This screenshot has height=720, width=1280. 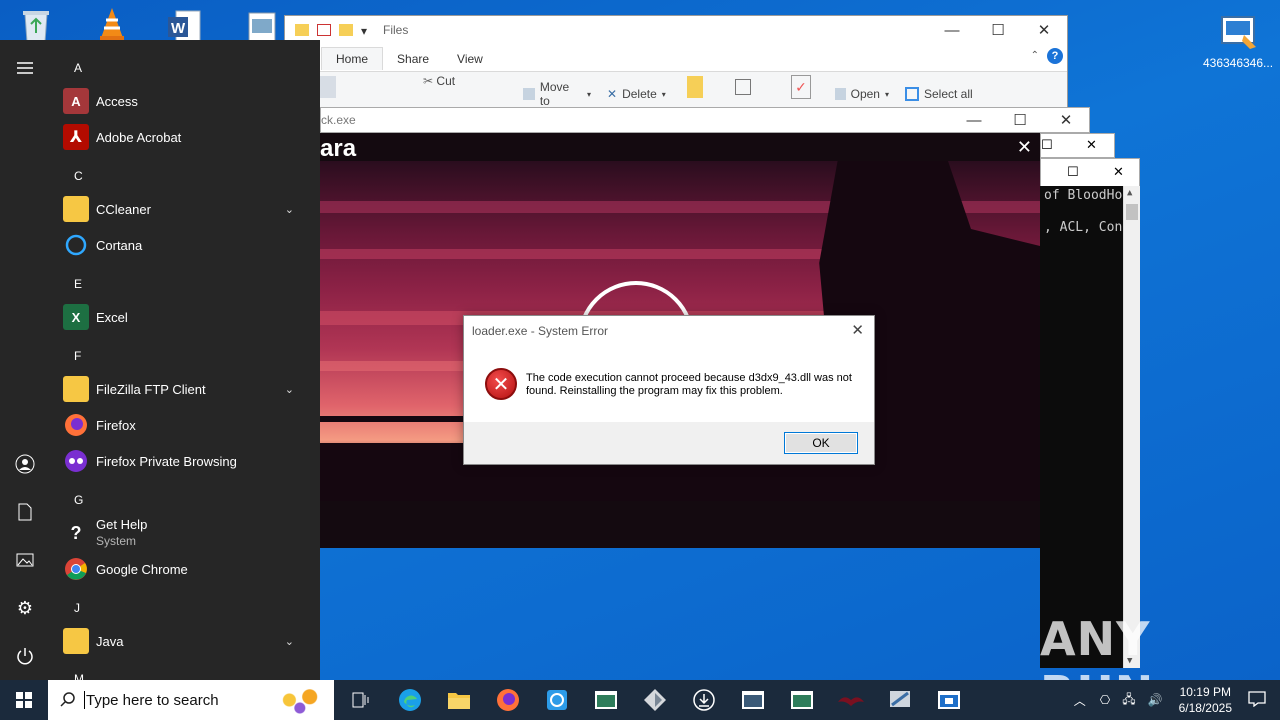 What do you see at coordinates (1105, 700) in the screenshot?
I see `network-security-icon: ⎔` at bounding box center [1105, 700].